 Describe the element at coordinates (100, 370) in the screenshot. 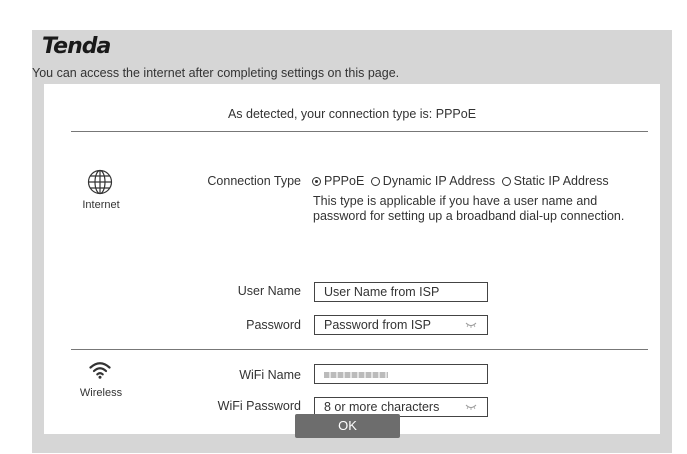

I see `wifi-icon` at that location.